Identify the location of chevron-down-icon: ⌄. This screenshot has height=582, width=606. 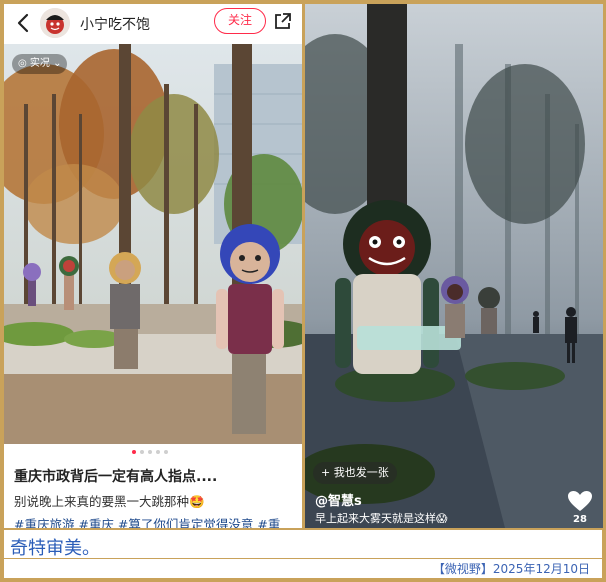
(55, 63).